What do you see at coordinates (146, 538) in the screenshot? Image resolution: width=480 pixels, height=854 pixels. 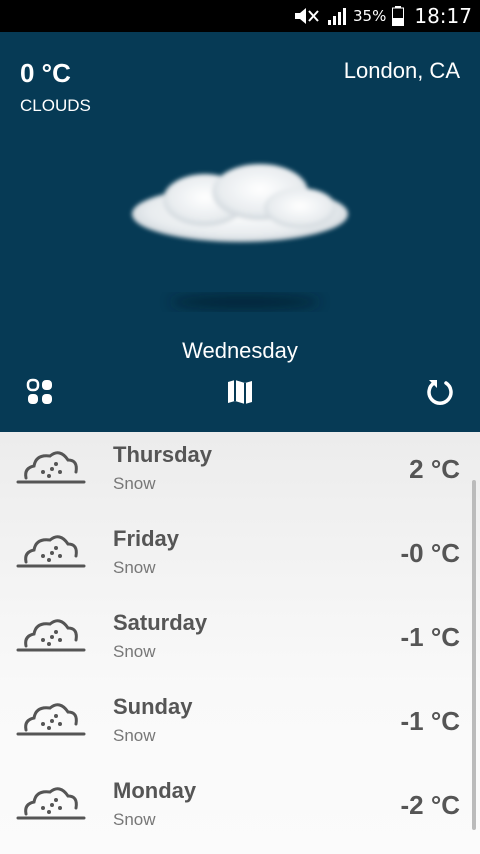 I see `forecast-day: Friday` at bounding box center [146, 538].